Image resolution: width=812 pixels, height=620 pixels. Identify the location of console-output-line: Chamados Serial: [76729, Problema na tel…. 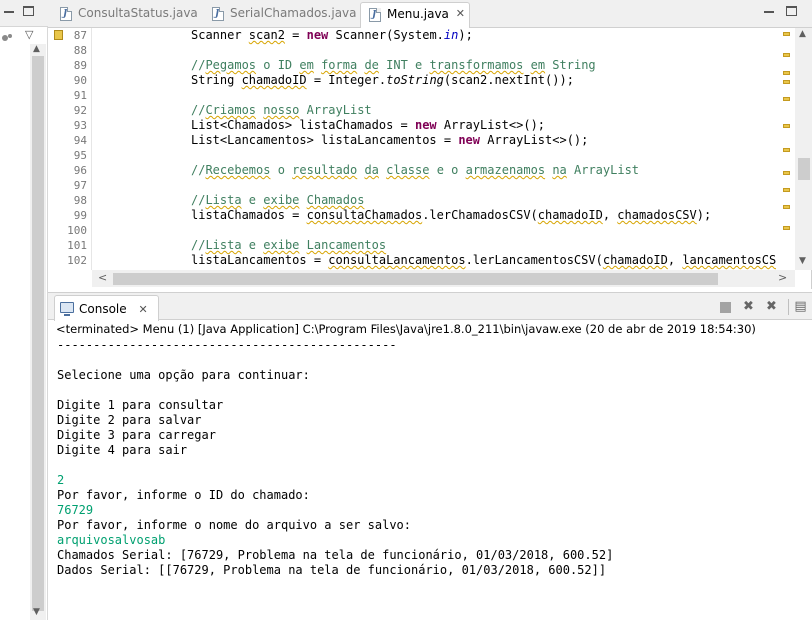
(335, 555).